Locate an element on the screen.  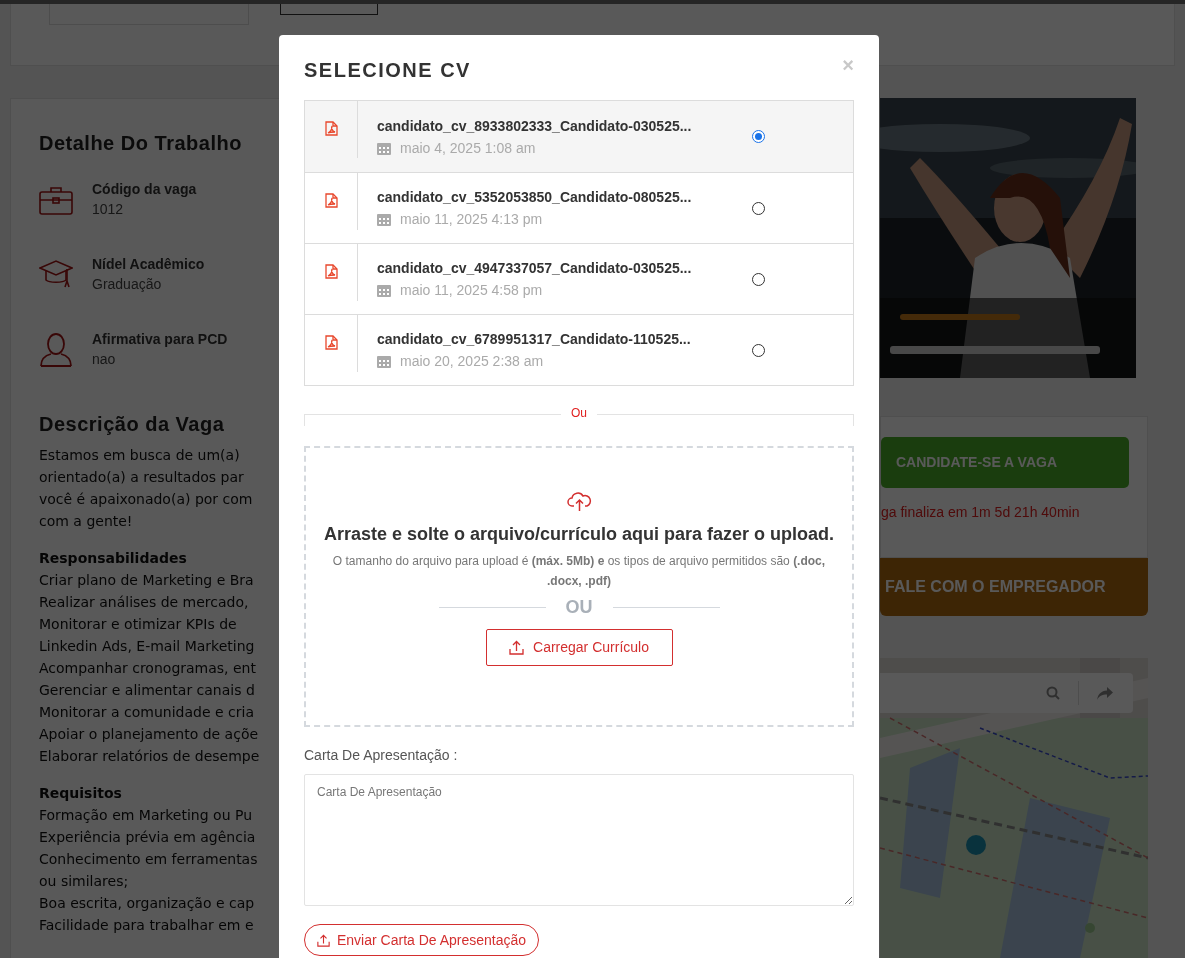
subheading: Responsabilidades is located at coordinates (113, 558).